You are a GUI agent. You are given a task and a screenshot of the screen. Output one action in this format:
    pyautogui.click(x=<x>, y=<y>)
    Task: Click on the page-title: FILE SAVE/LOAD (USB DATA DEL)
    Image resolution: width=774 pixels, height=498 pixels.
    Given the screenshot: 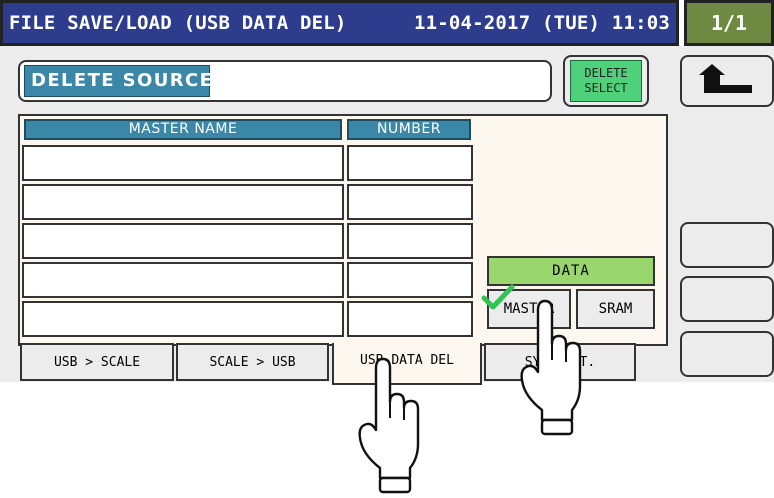 What is the action you would take?
    pyautogui.click(x=178, y=23)
    